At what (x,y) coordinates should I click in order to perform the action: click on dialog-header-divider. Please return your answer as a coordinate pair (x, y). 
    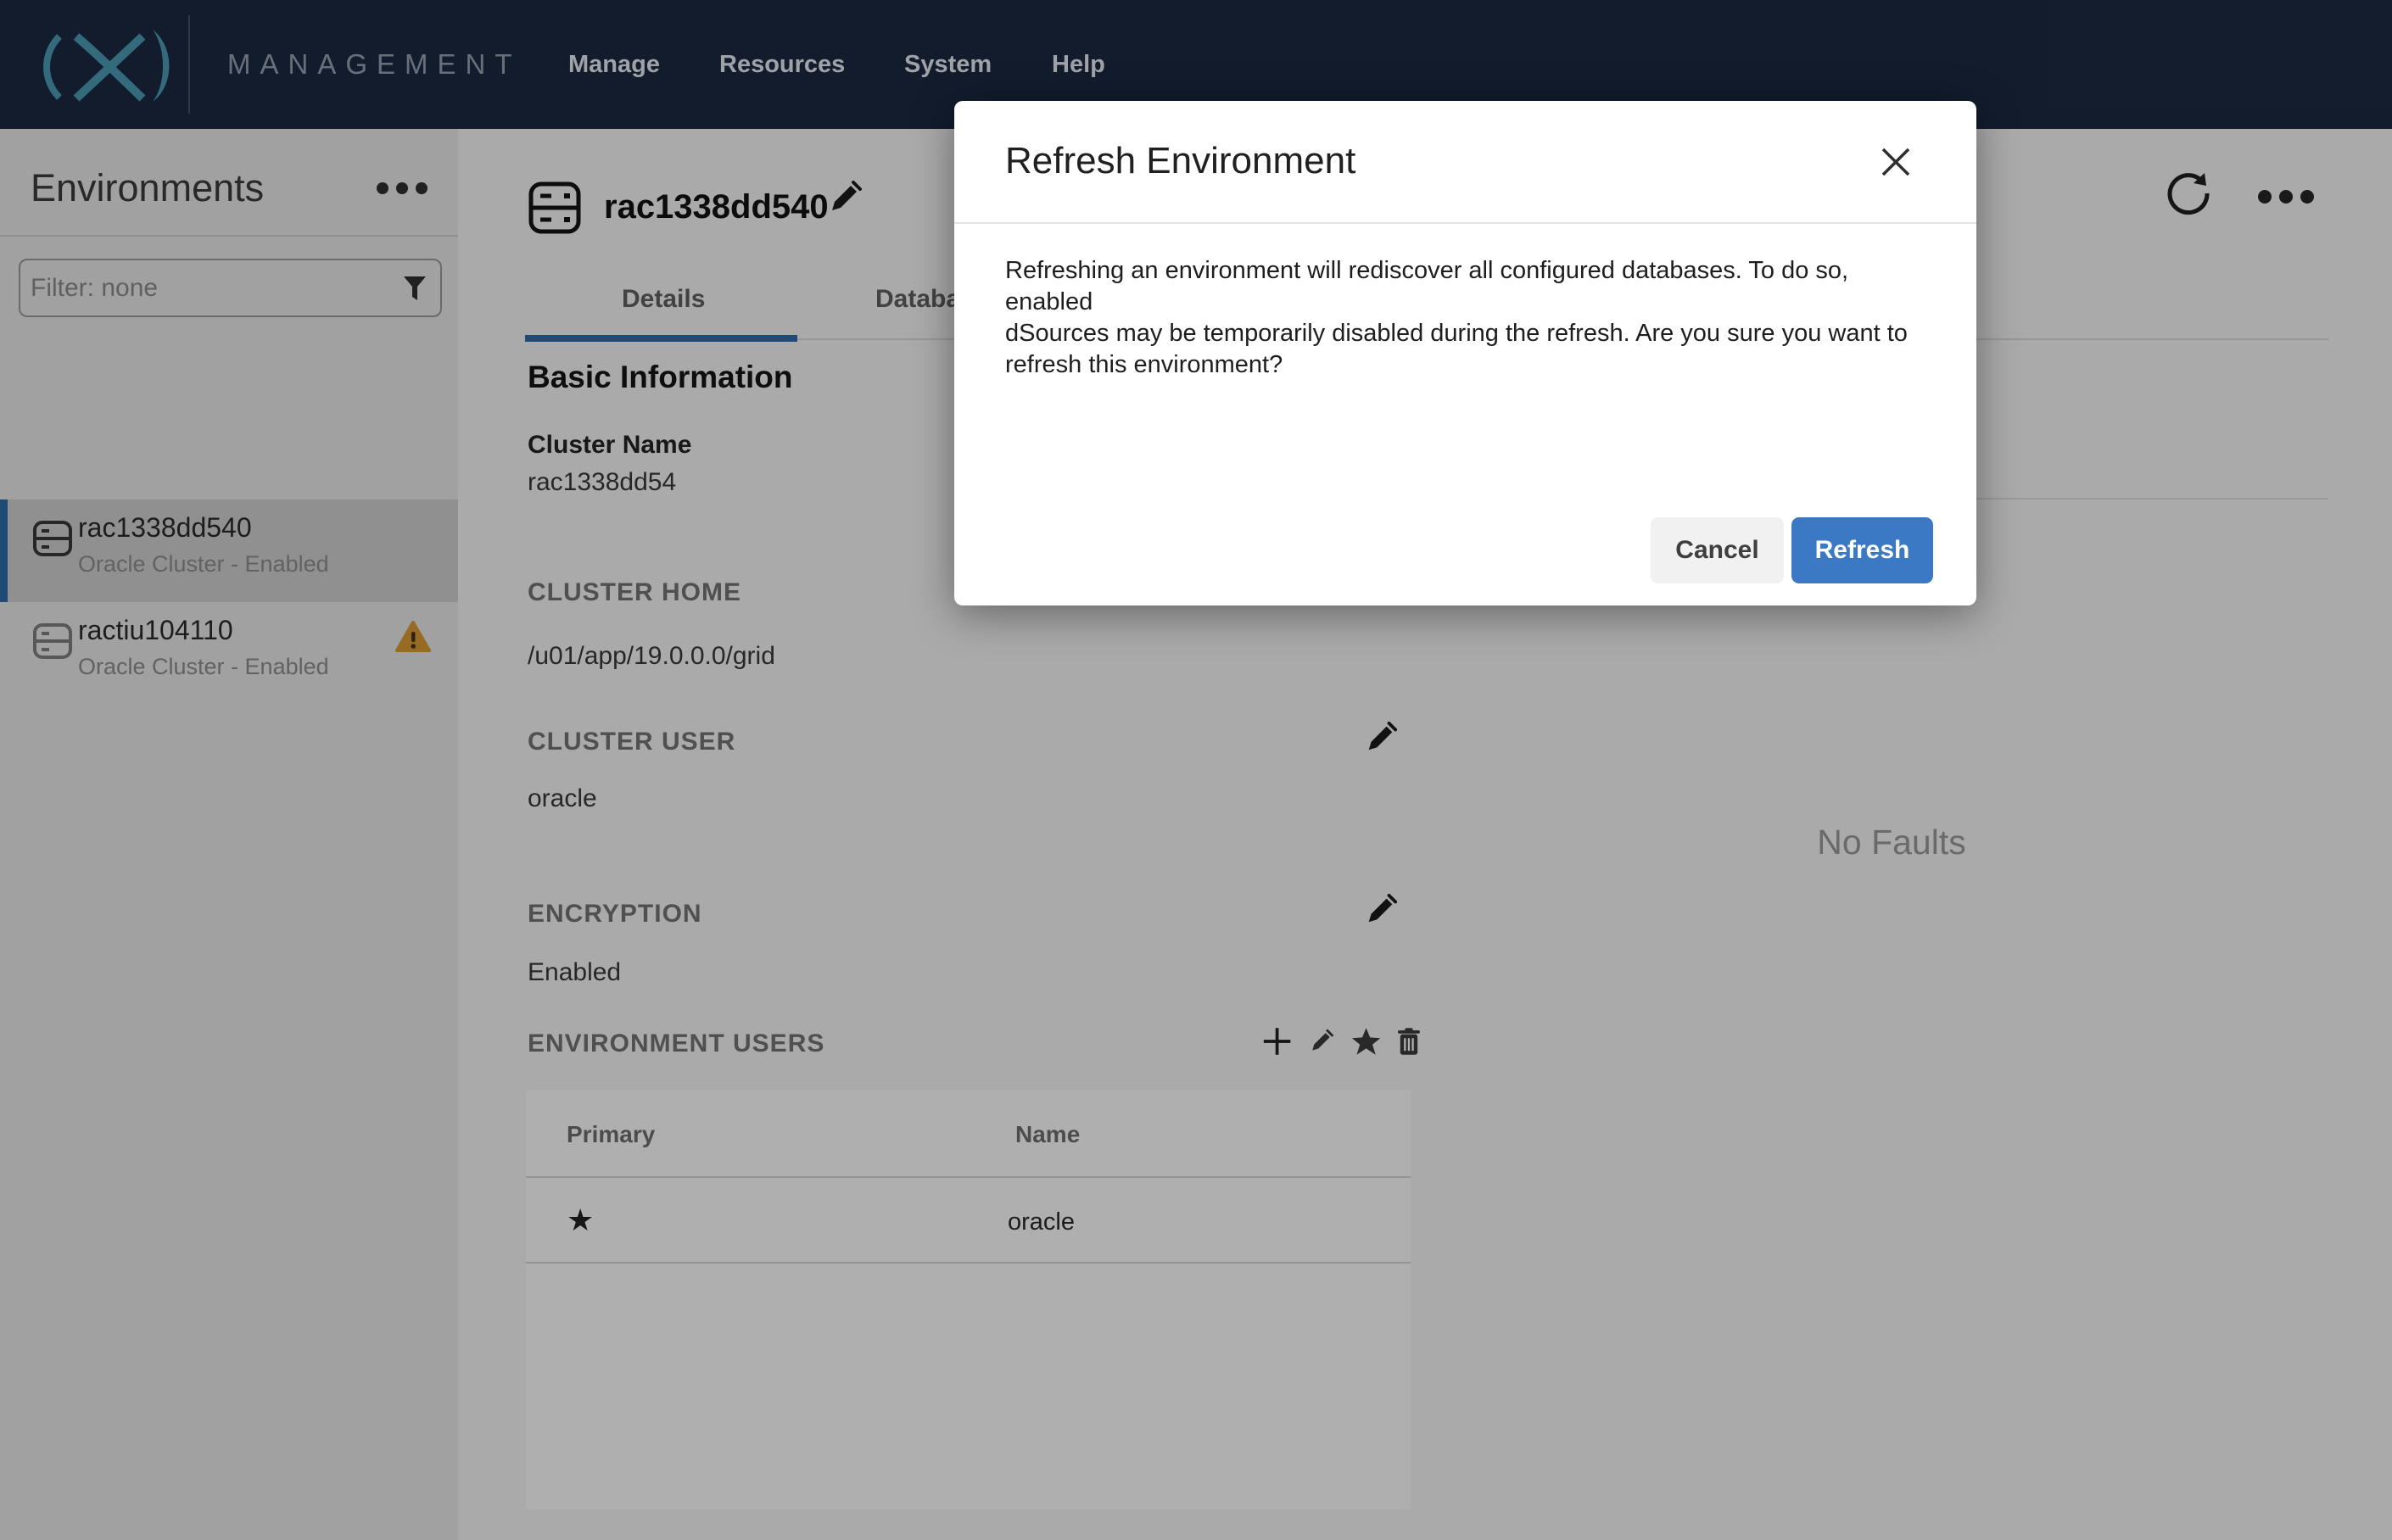
    Looking at the image, I should click on (1465, 223).